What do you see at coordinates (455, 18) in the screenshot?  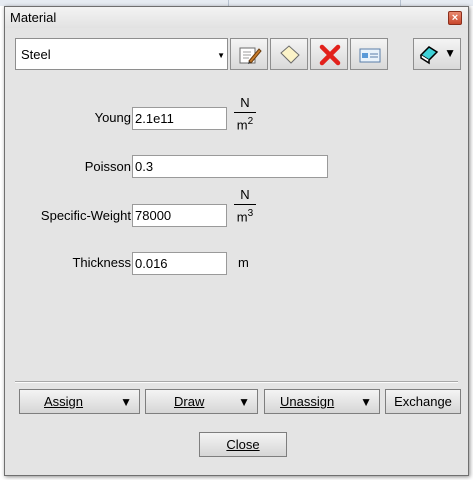 I see `close-window-icon: ×` at bounding box center [455, 18].